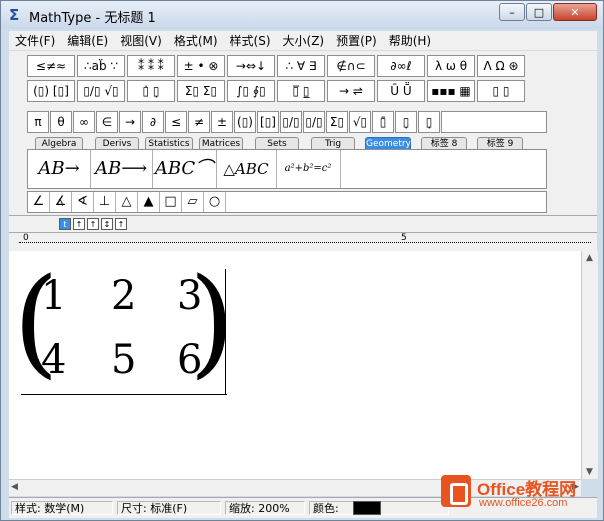  I want to click on matrix-cell-r1c1: 1, so click(53, 296).